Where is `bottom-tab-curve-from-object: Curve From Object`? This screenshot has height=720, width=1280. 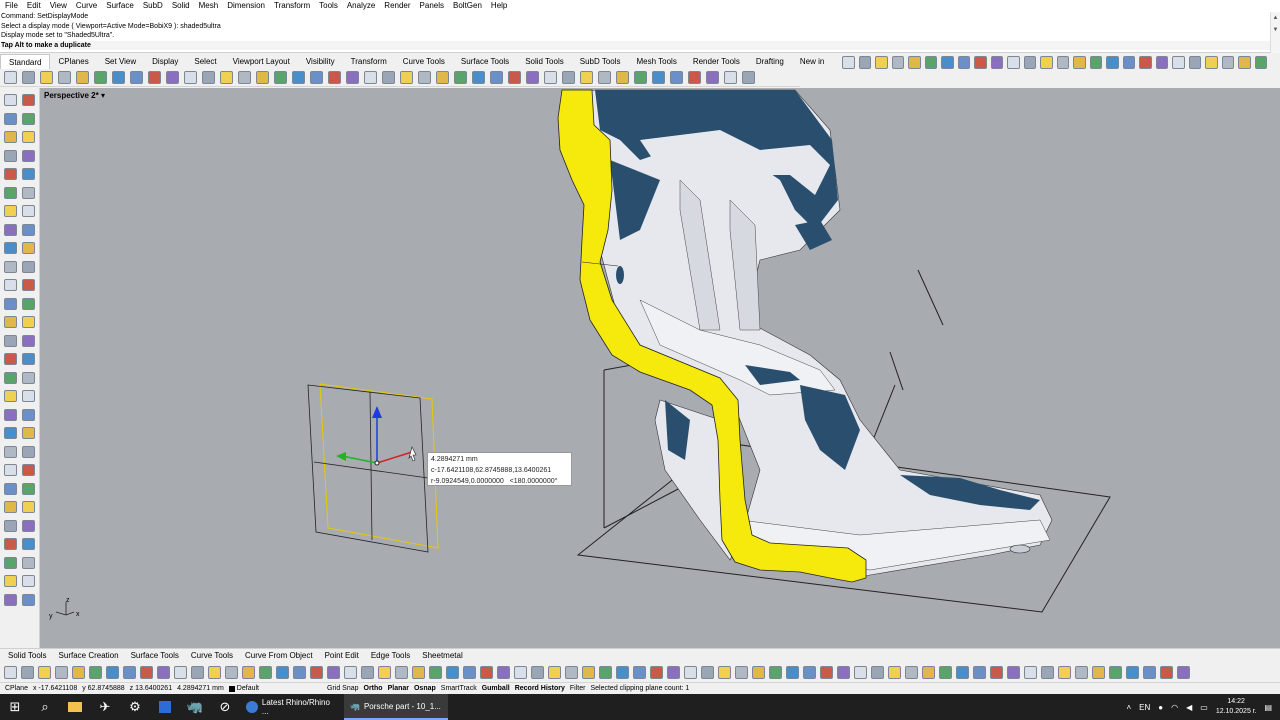
bottom-tab-curve-from-object: Curve From Object is located at coordinates (279, 655).